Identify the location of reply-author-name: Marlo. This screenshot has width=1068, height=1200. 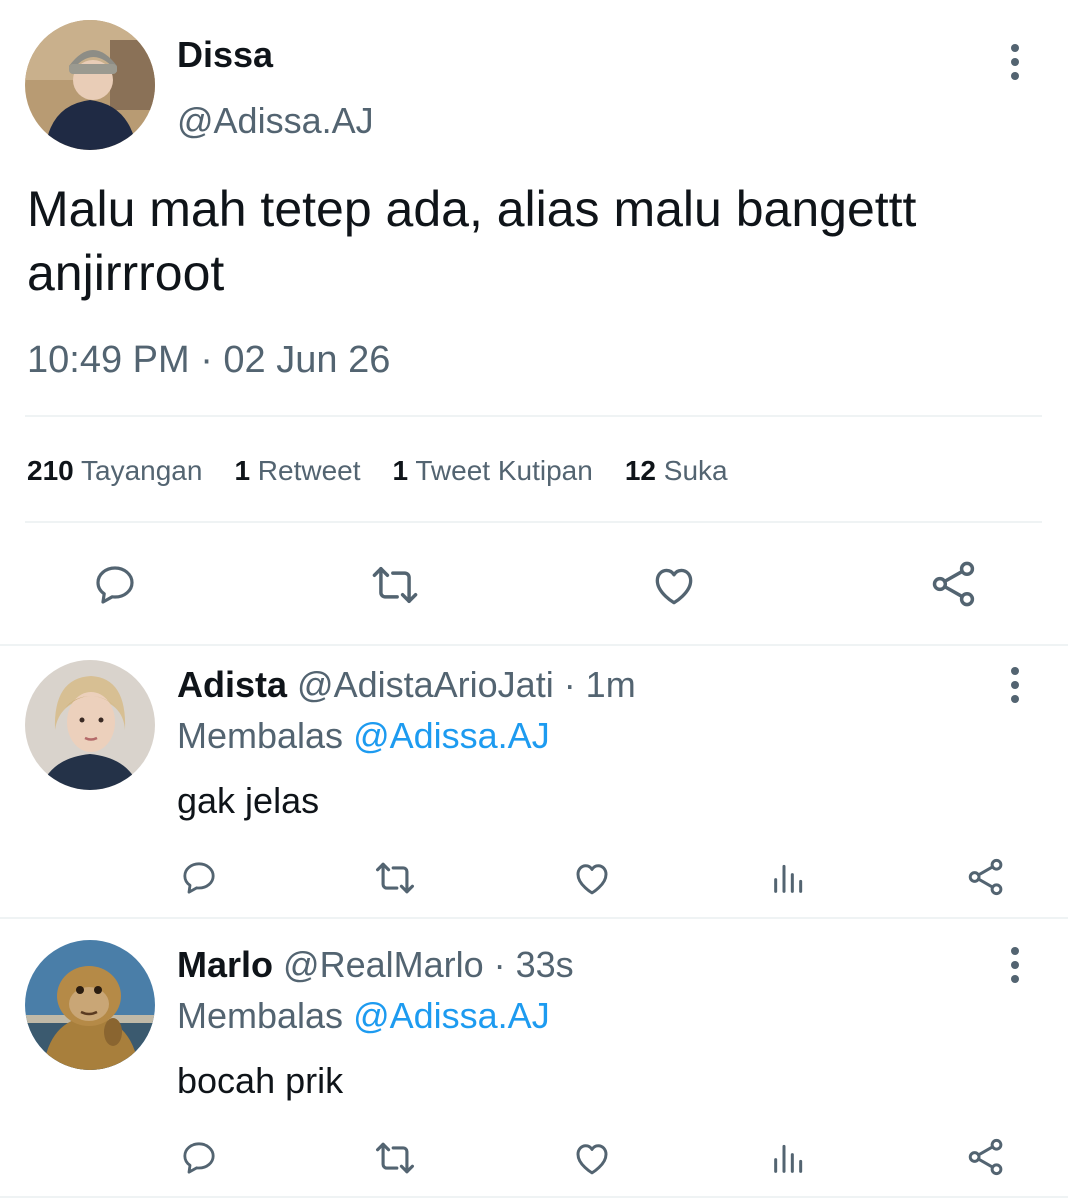
(225, 964).